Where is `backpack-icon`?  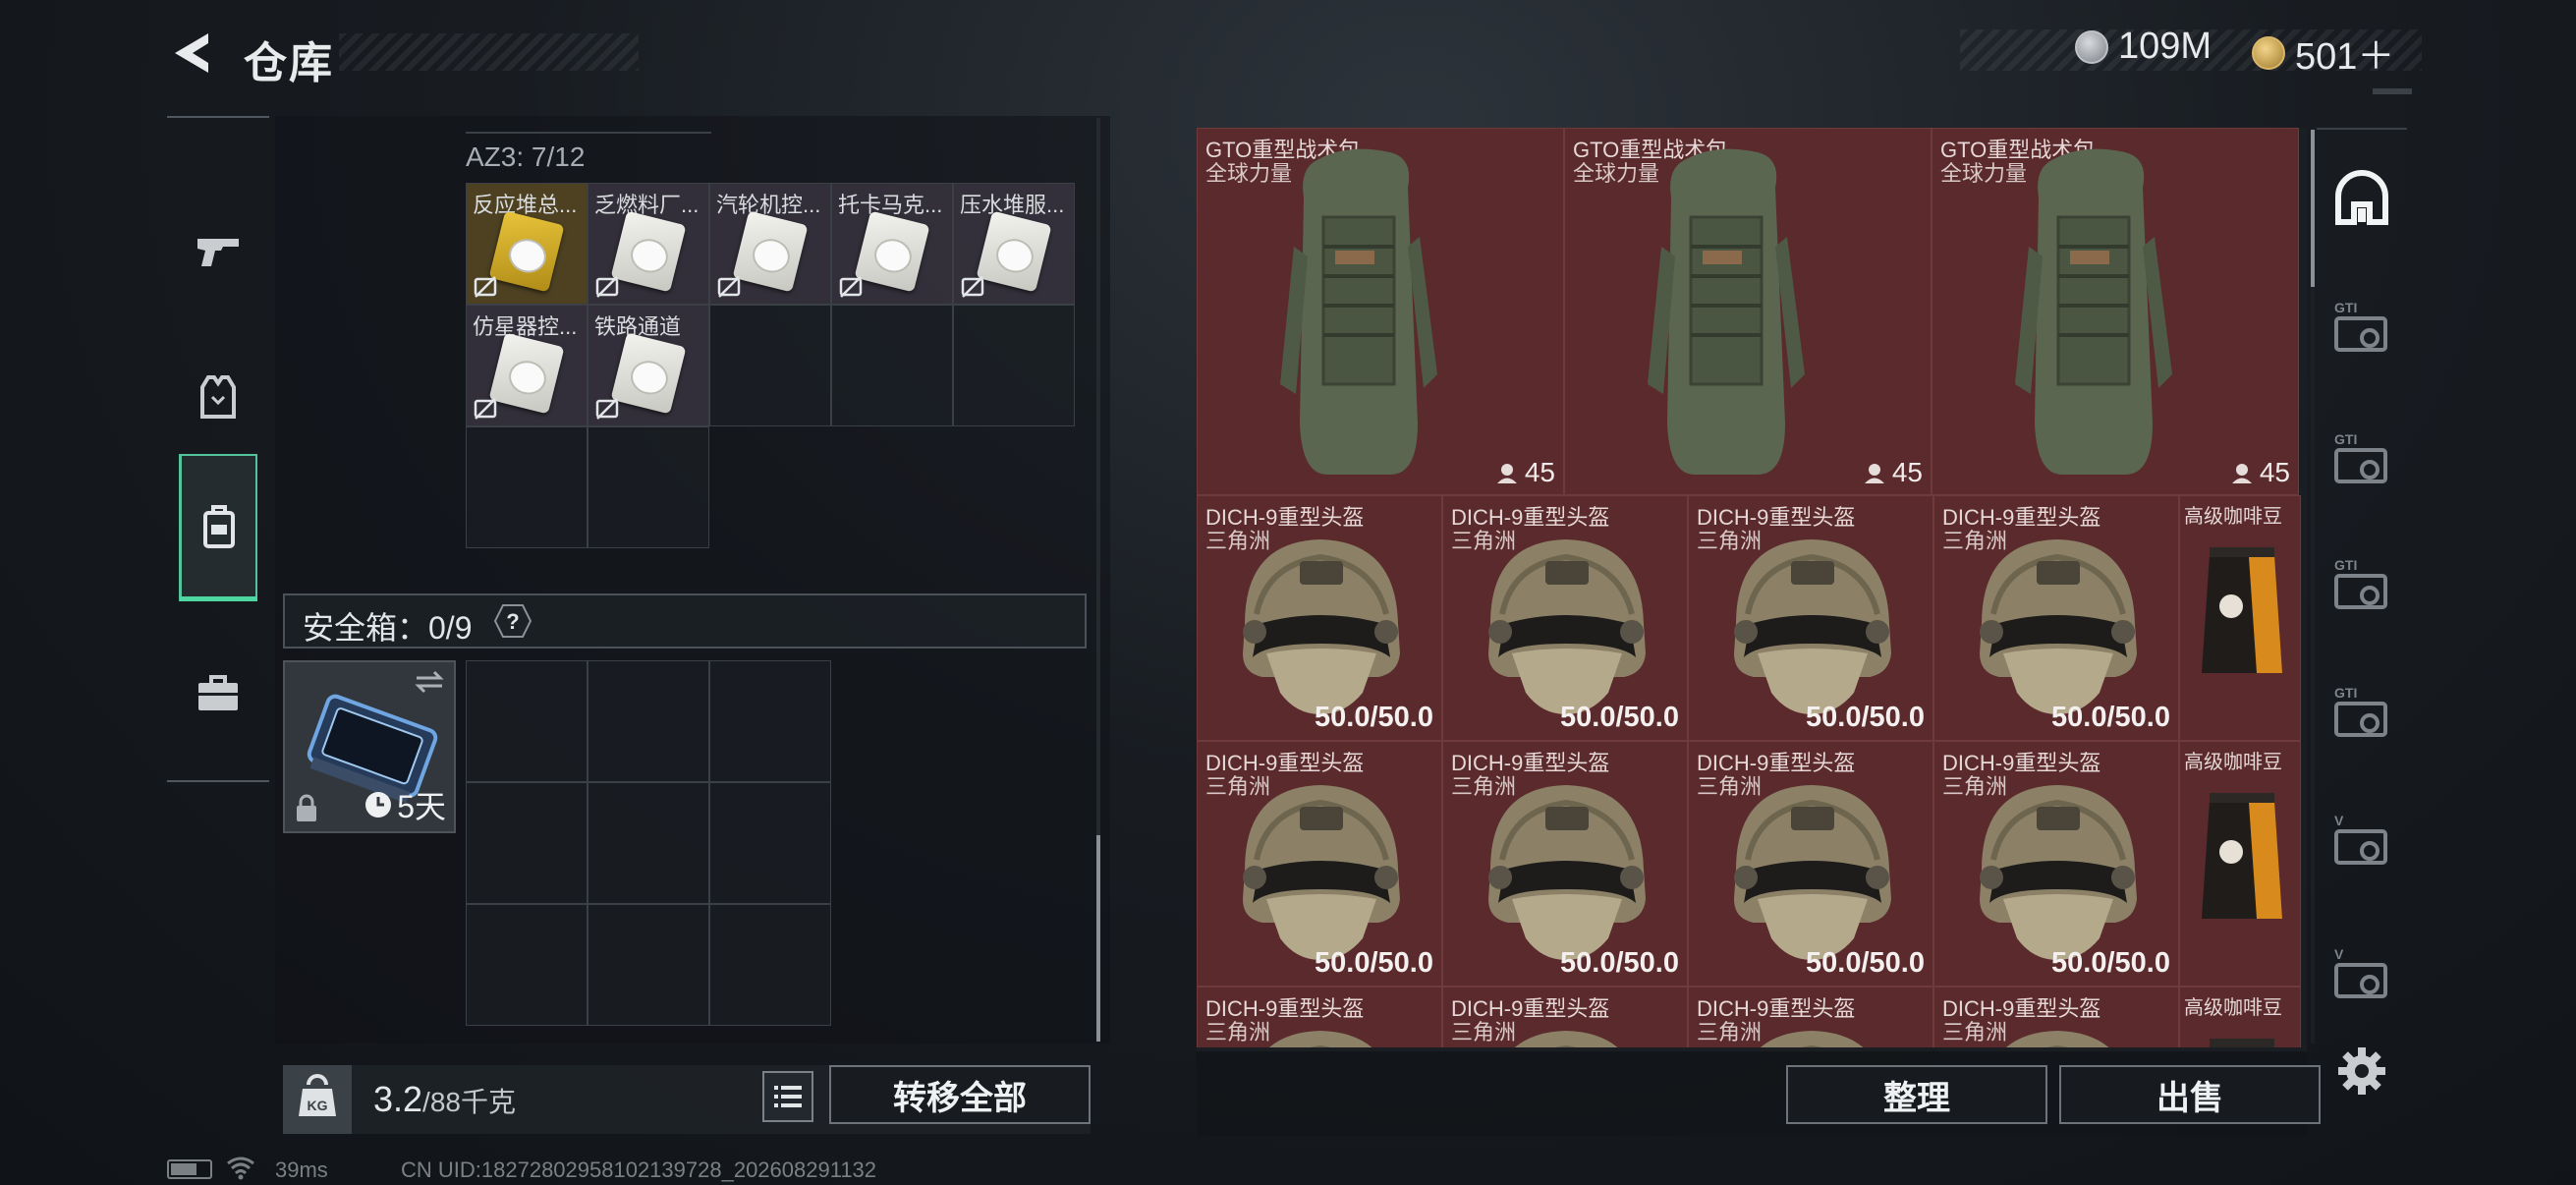
backpack-icon is located at coordinates (218, 527).